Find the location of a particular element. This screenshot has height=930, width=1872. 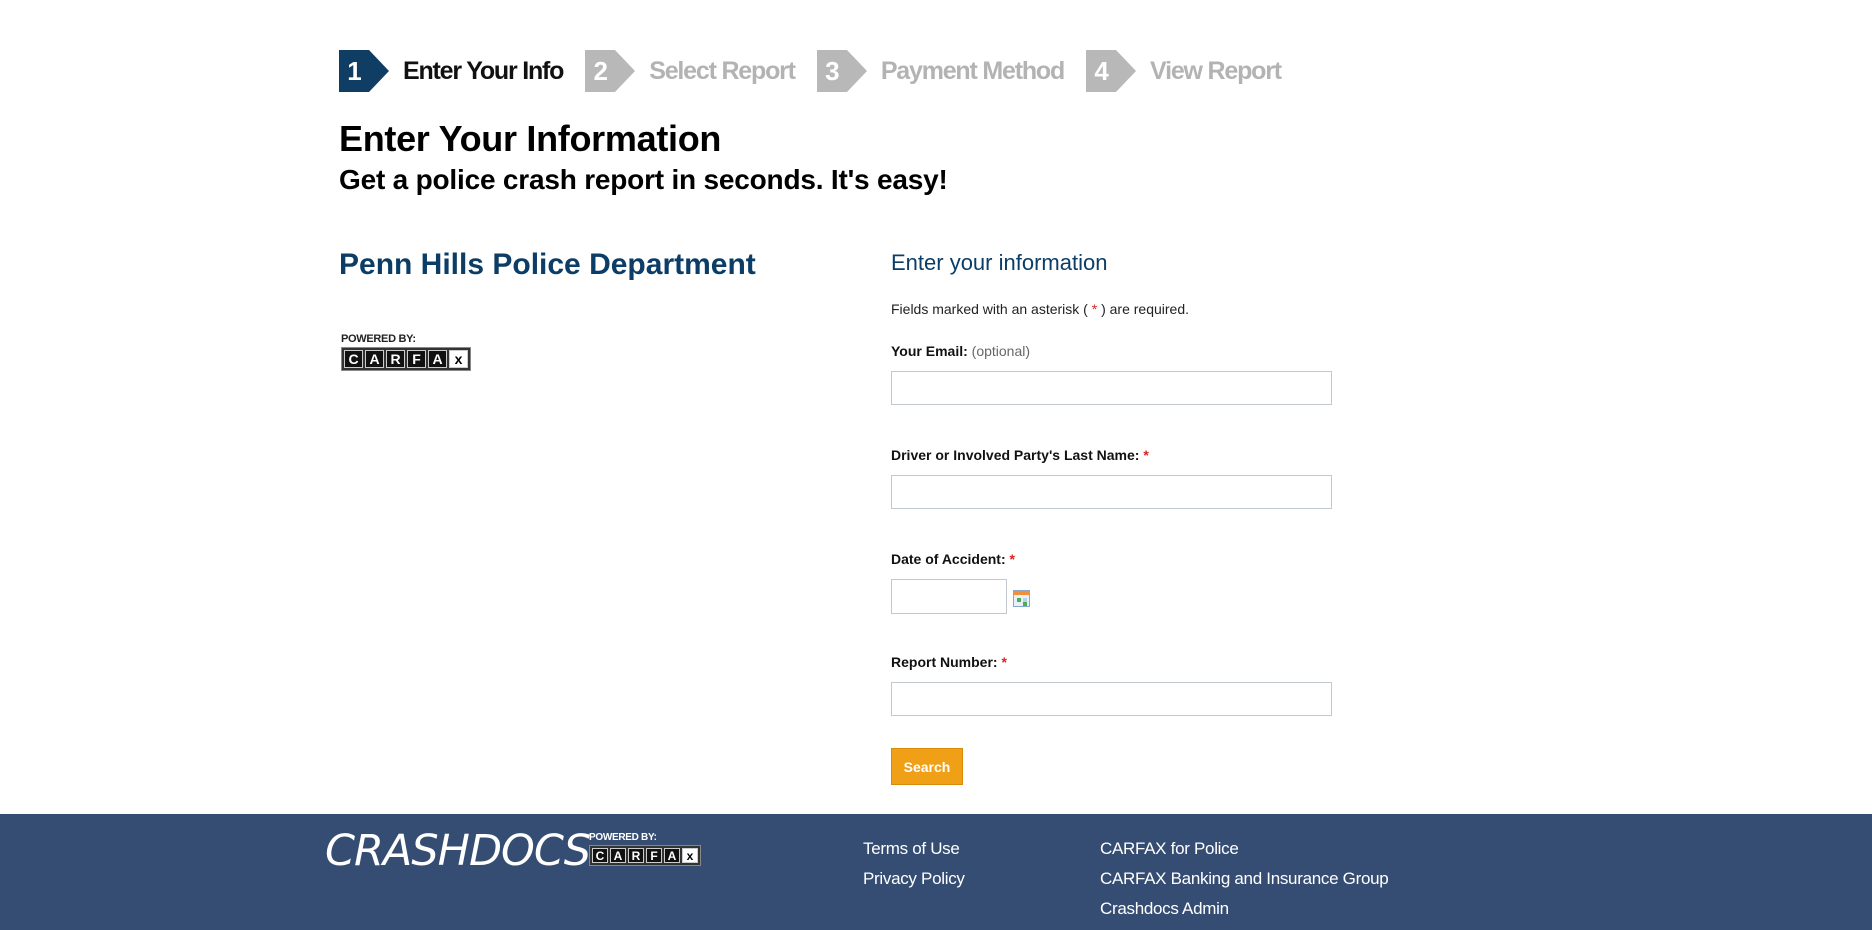

carfax-banking-insurance-link: CARFAX Banking and Insurance Group is located at coordinates (1244, 879).